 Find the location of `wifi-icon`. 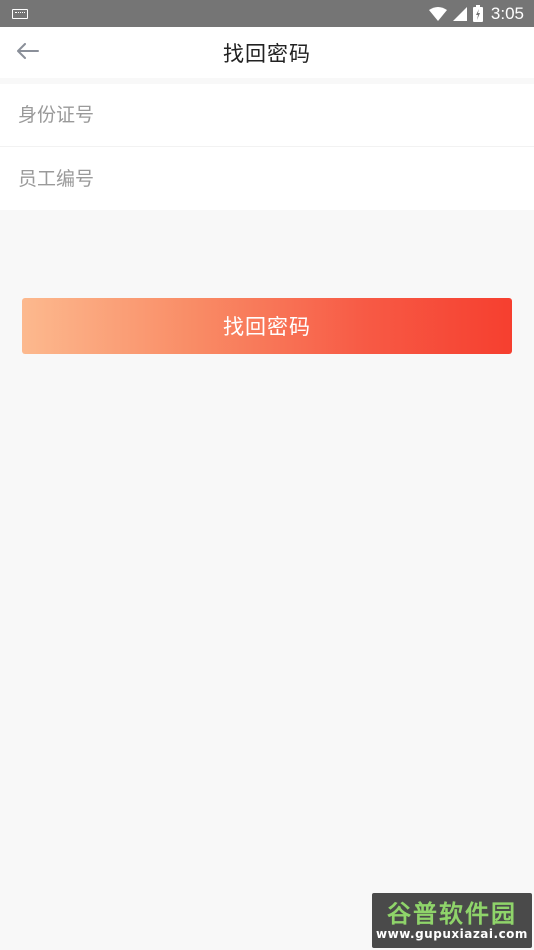

wifi-icon is located at coordinates (437, 13).